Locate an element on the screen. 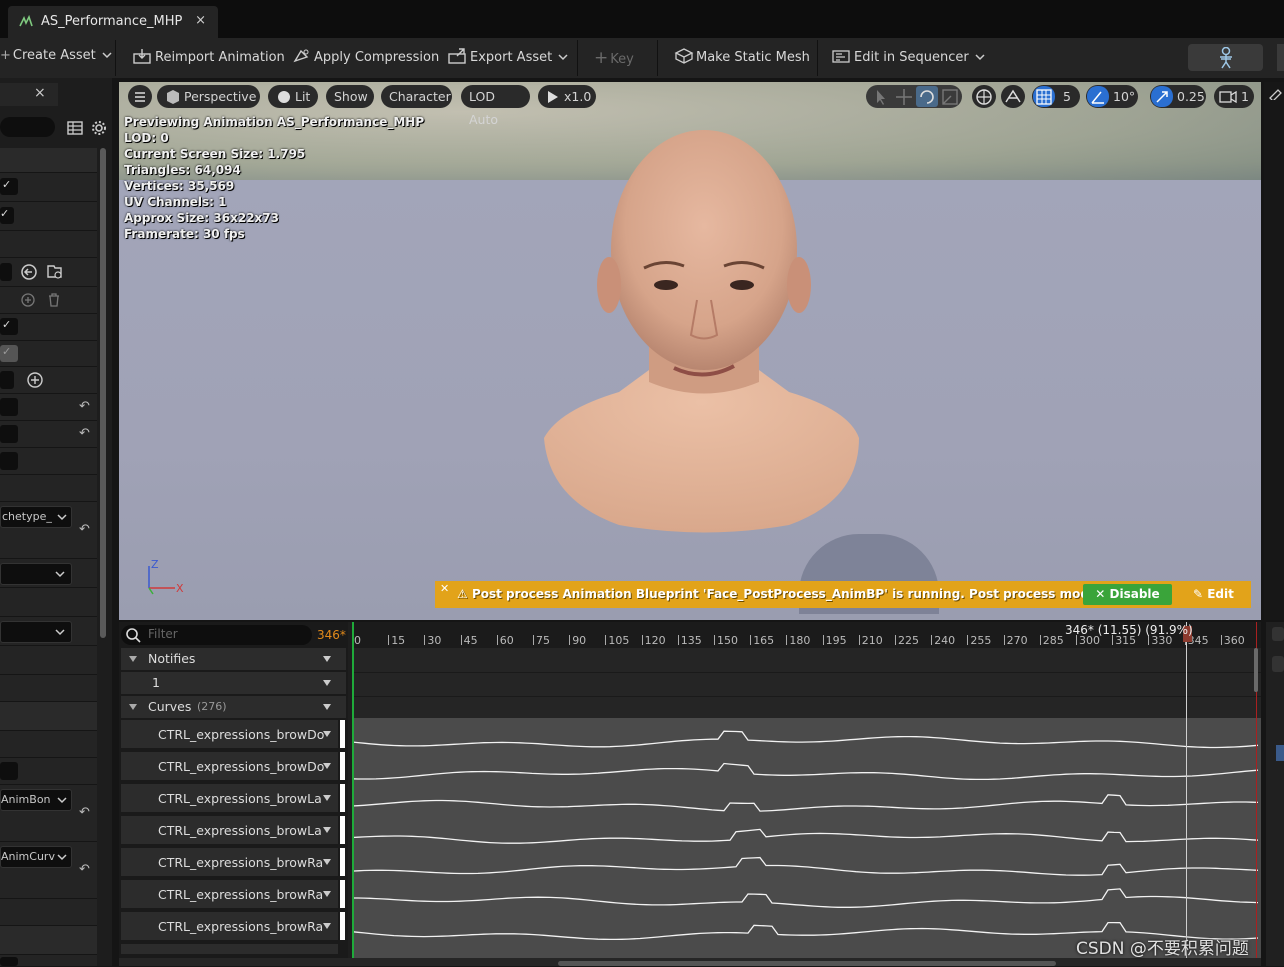 The height and width of the screenshot is (967, 1284). timeline-start-marker is located at coordinates (353, 794).